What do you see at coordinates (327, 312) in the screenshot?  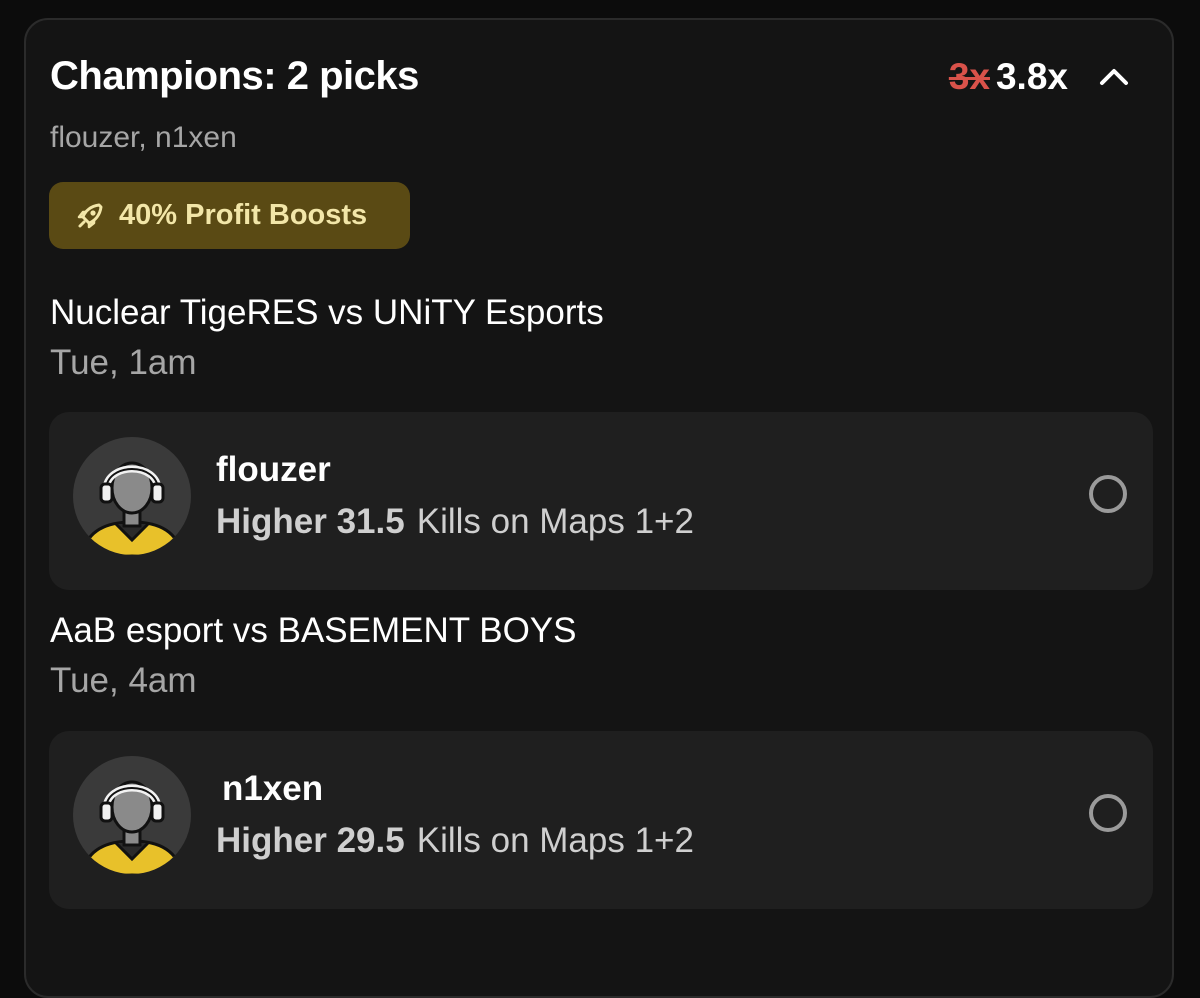 I see `match-title: Nuclear TigeRES vs UNiTY Esports` at bounding box center [327, 312].